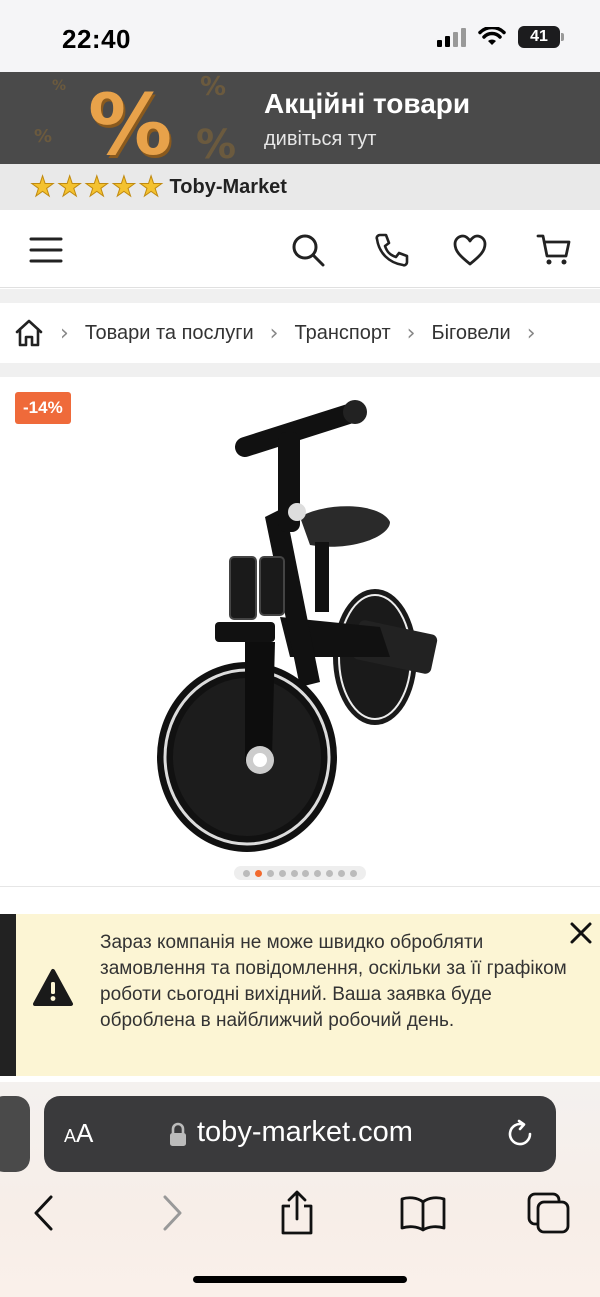 Image resolution: width=600 pixels, height=1297 pixels. I want to click on book-icon, so click(423, 1214).